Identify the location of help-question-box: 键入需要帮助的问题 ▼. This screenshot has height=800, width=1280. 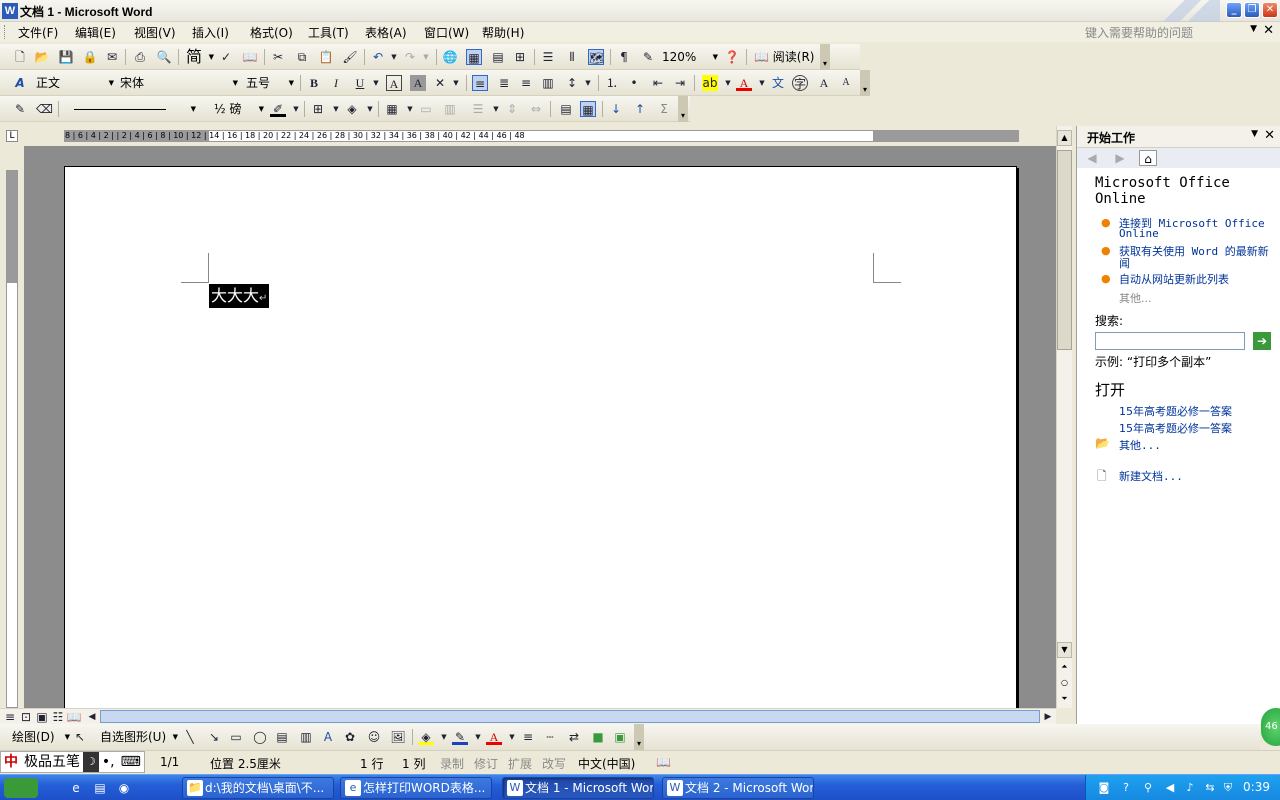
(1171, 32).